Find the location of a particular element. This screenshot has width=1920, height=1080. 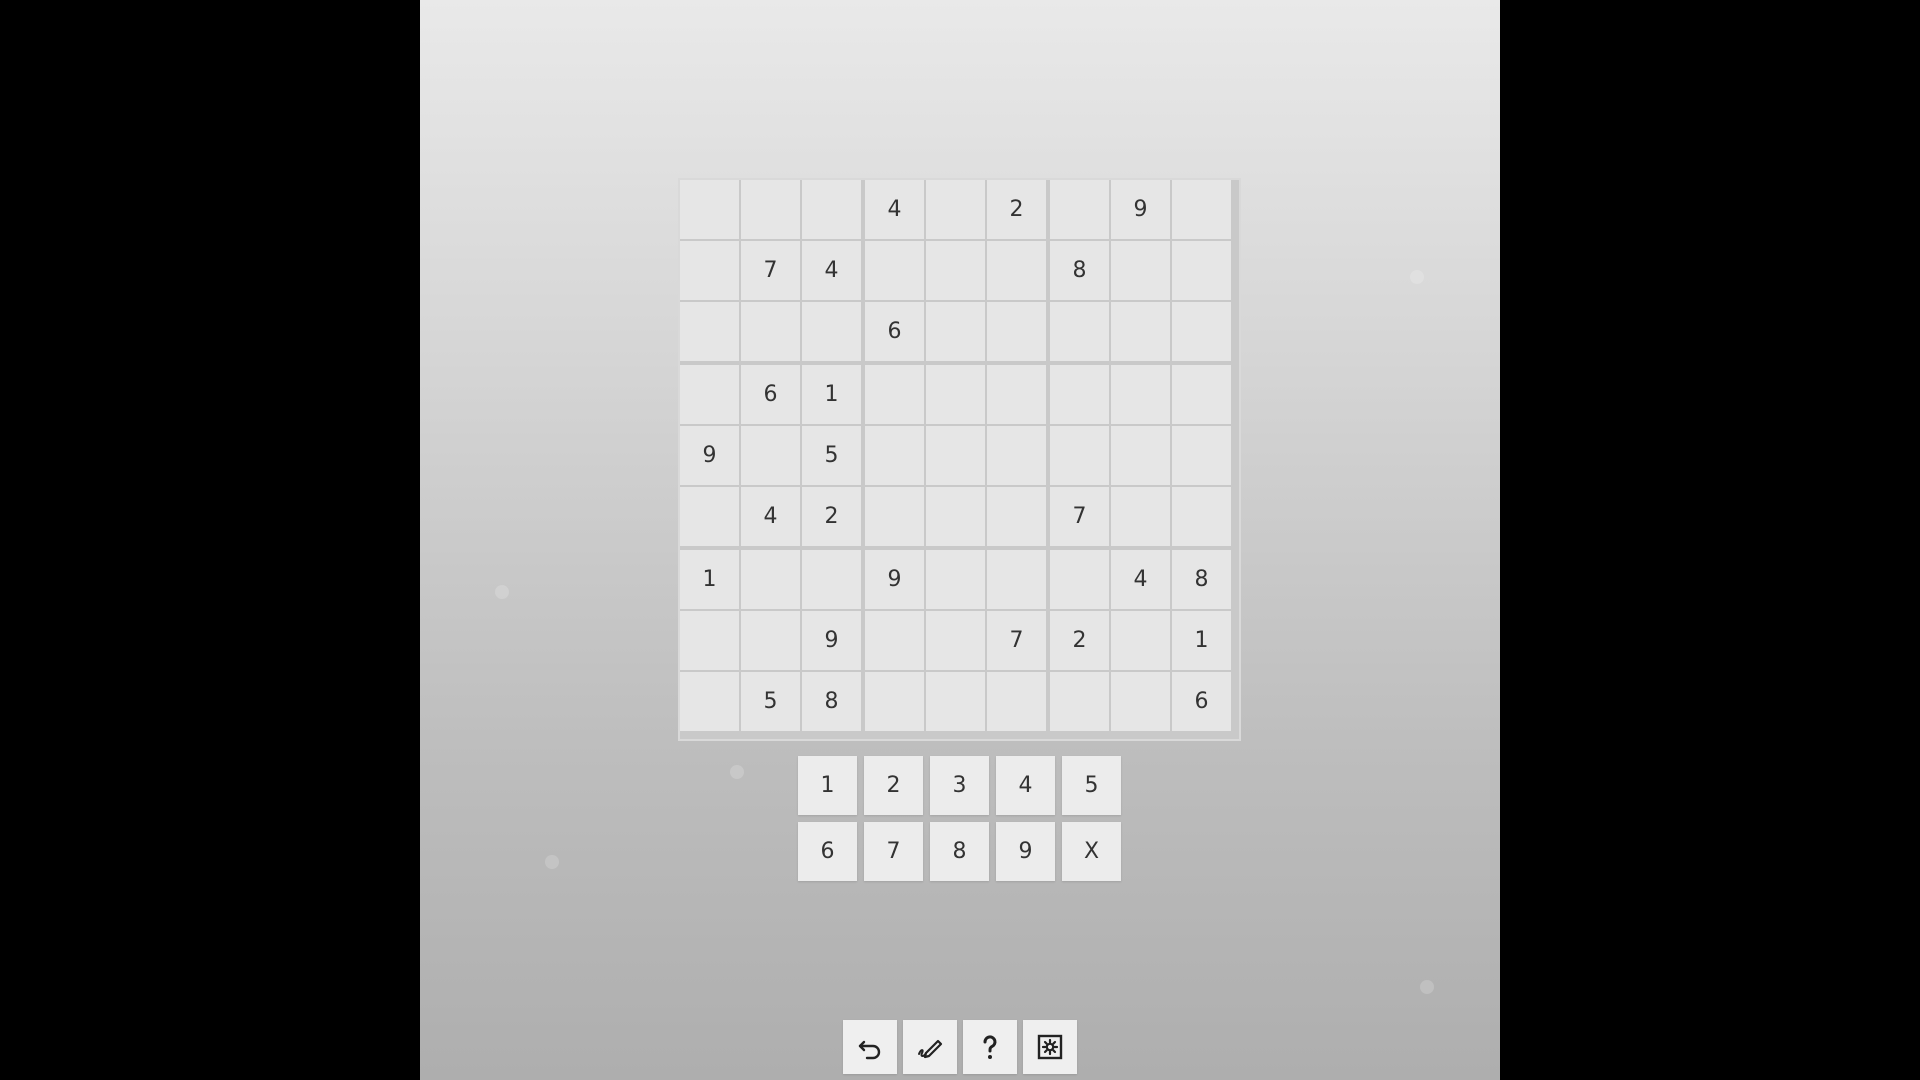

number-button-8: 8 is located at coordinates (959, 851).